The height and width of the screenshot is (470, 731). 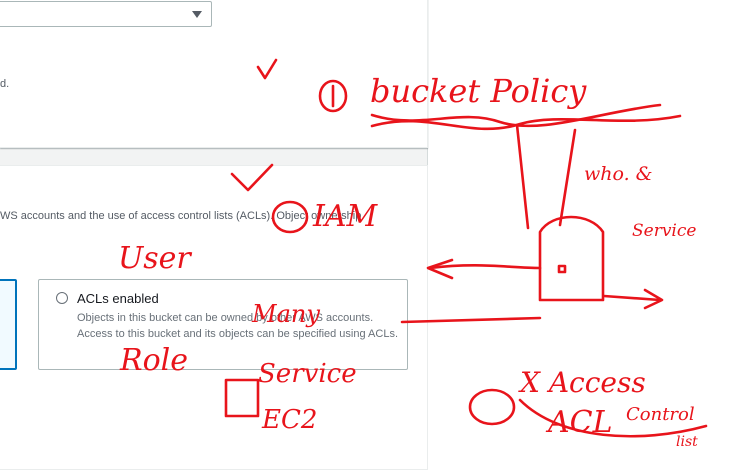 I want to click on ink-text-iam: IAM, so click(x=345, y=216).